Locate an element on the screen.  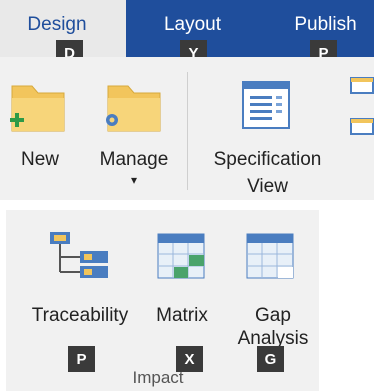
traceability-label: Traceability is located at coordinates (80, 315).